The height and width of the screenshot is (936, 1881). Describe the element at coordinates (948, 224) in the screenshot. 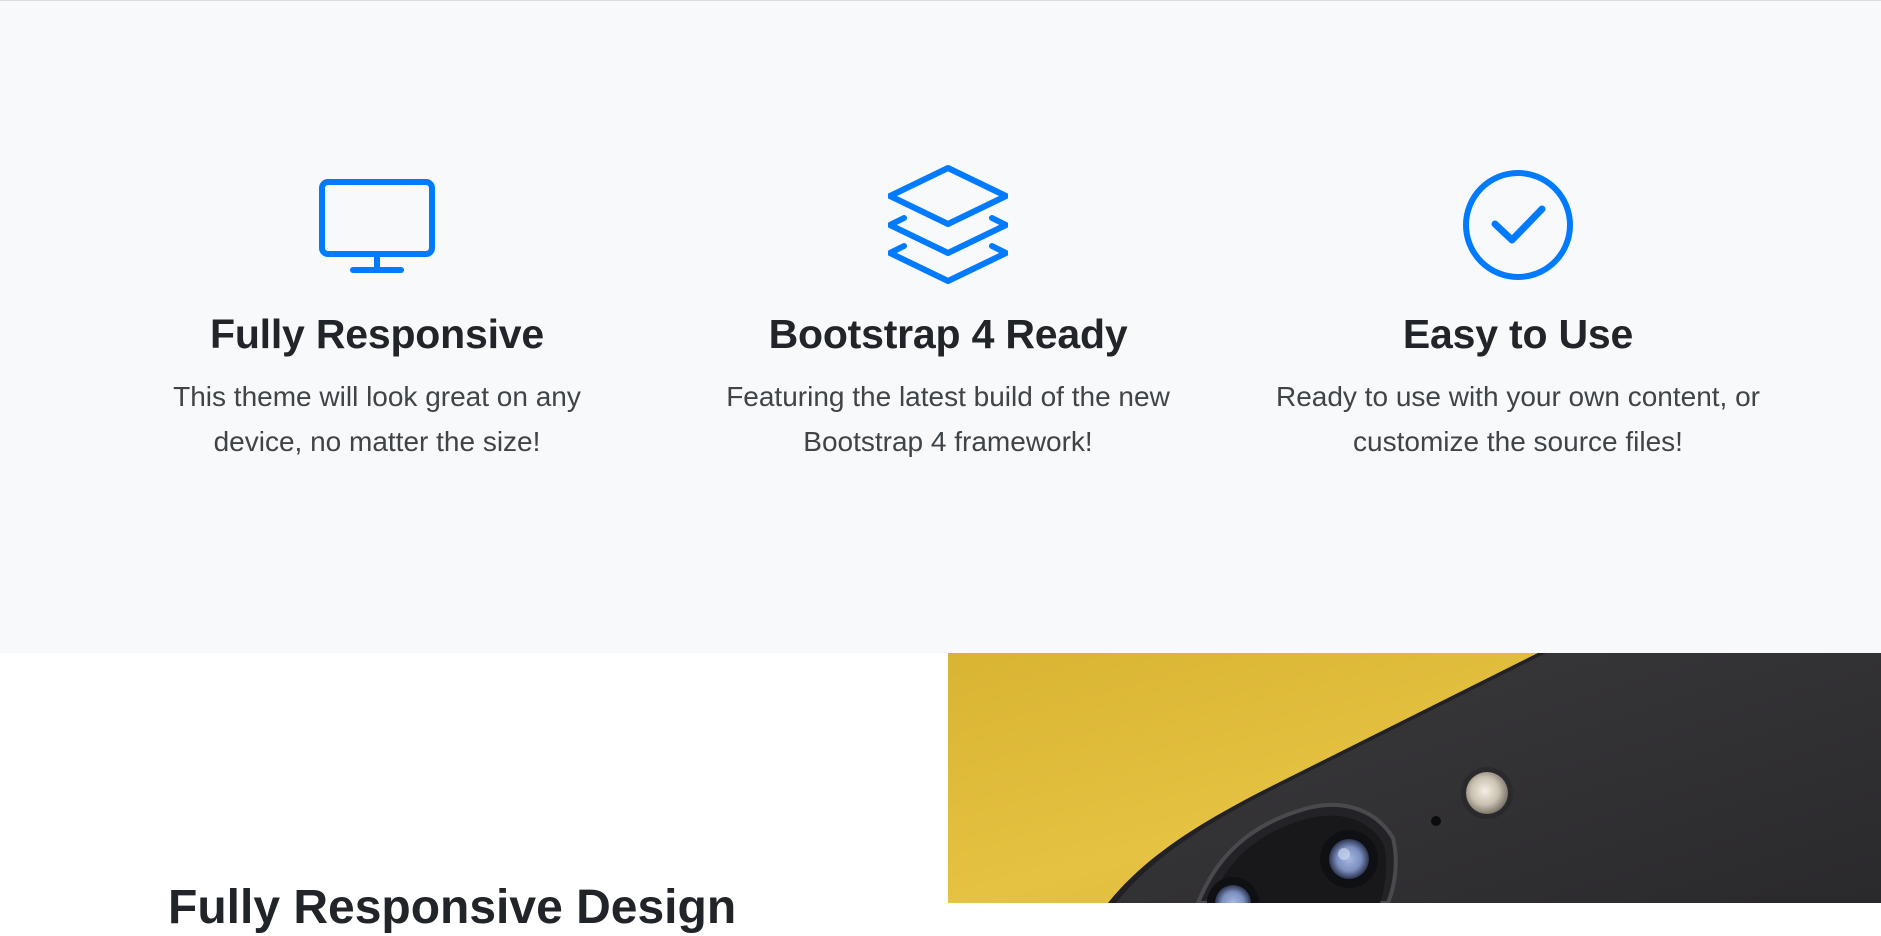

I see `layers-icon` at that location.